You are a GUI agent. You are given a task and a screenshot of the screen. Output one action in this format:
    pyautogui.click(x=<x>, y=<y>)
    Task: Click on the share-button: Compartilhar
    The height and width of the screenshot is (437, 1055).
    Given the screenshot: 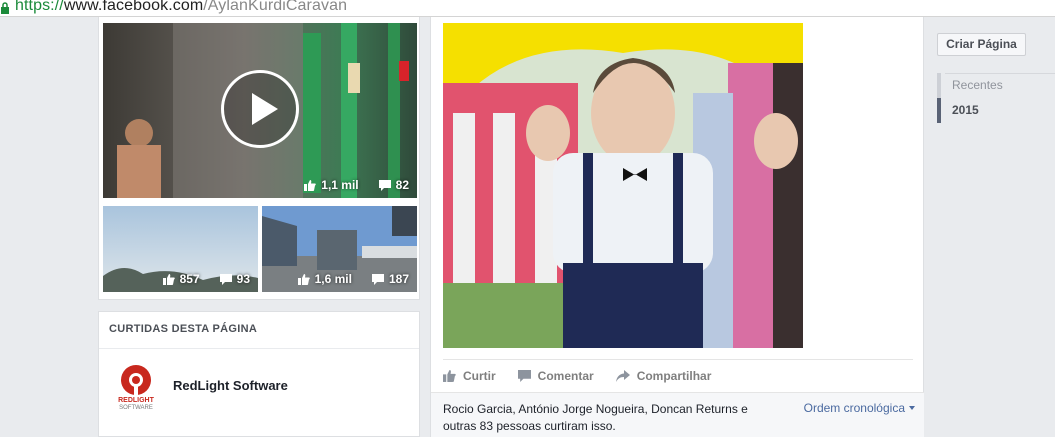 What is the action you would take?
    pyautogui.click(x=663, y=376)
    